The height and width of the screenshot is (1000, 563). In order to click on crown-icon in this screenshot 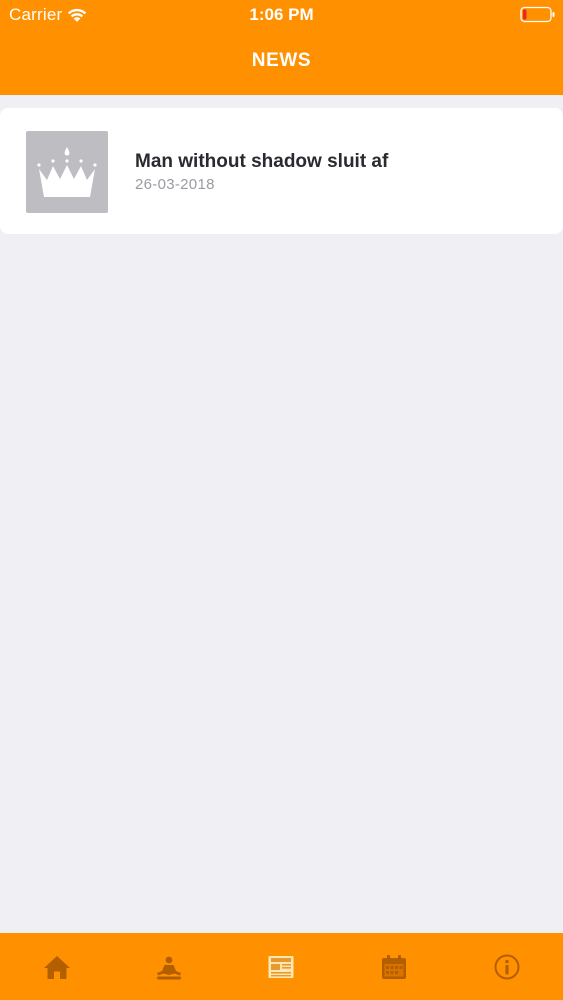, I will do `click(67, 172)`.